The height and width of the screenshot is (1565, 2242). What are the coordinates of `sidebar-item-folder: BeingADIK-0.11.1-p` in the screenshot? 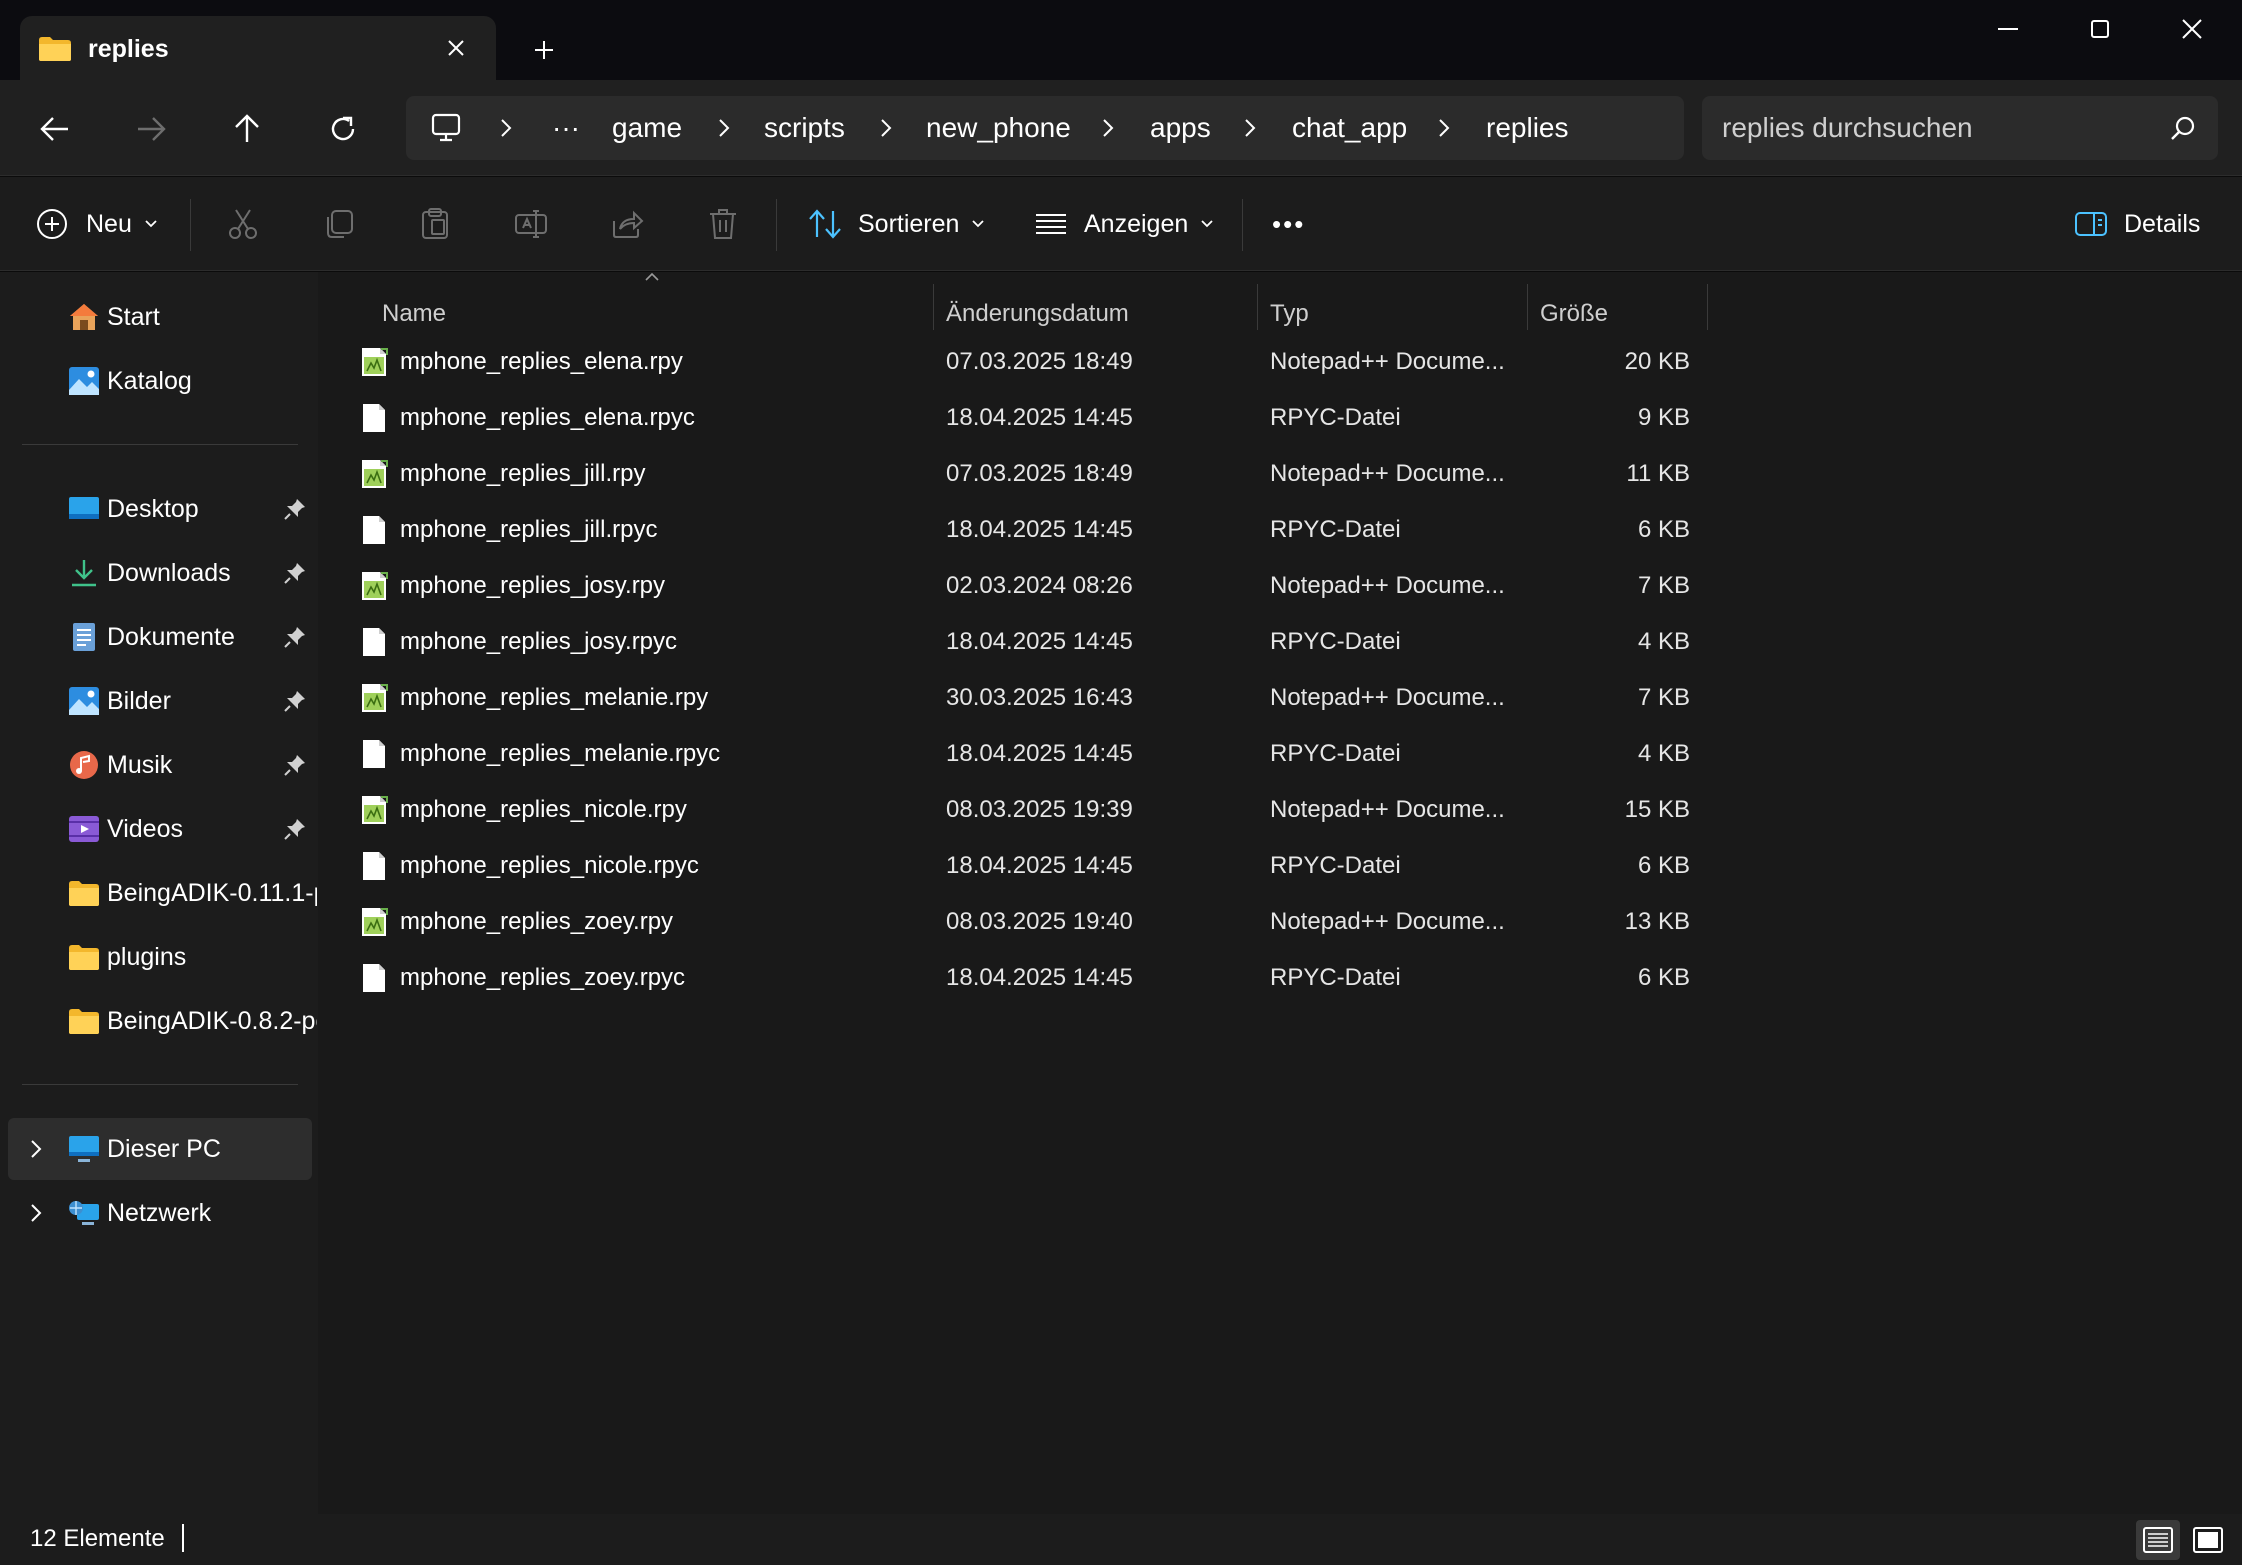 It's located at (159, 893).